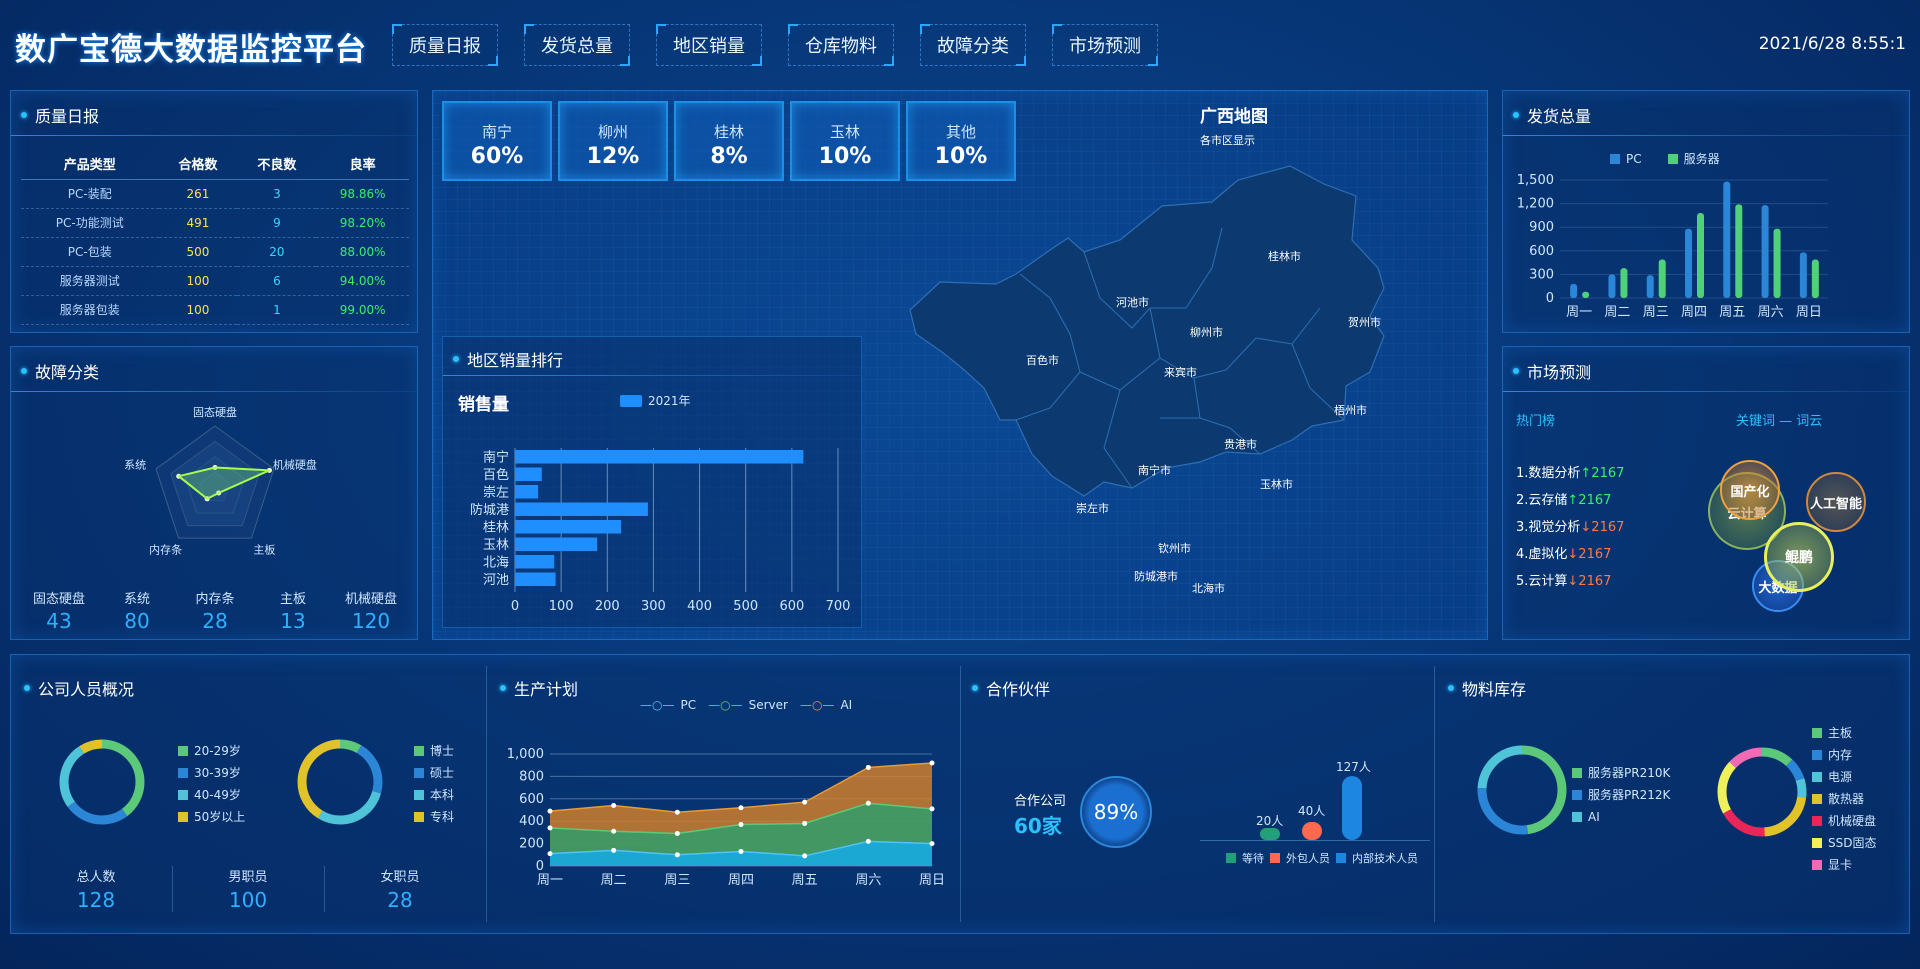 The width and height of the screenshot is (1920, 969). Describe the element at coordinates (1836, 502) in the screenshot. I see `wordcloud-bubble: 人工智能` at that location.